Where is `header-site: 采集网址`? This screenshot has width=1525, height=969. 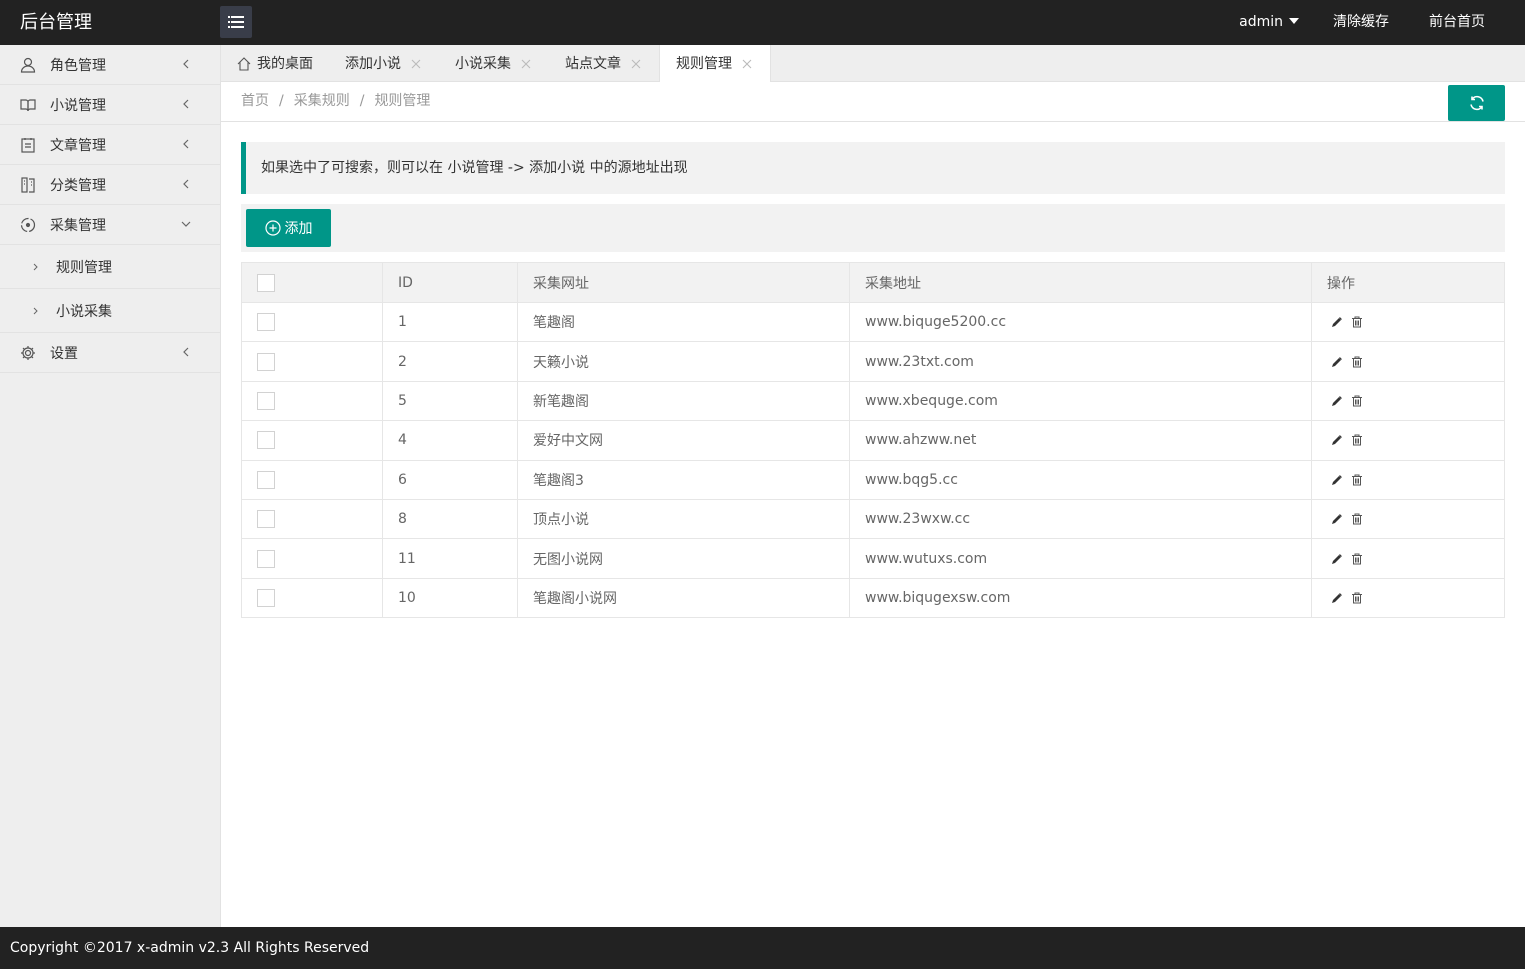
header-site: 采集网址 is located at coordinates (683, 282).